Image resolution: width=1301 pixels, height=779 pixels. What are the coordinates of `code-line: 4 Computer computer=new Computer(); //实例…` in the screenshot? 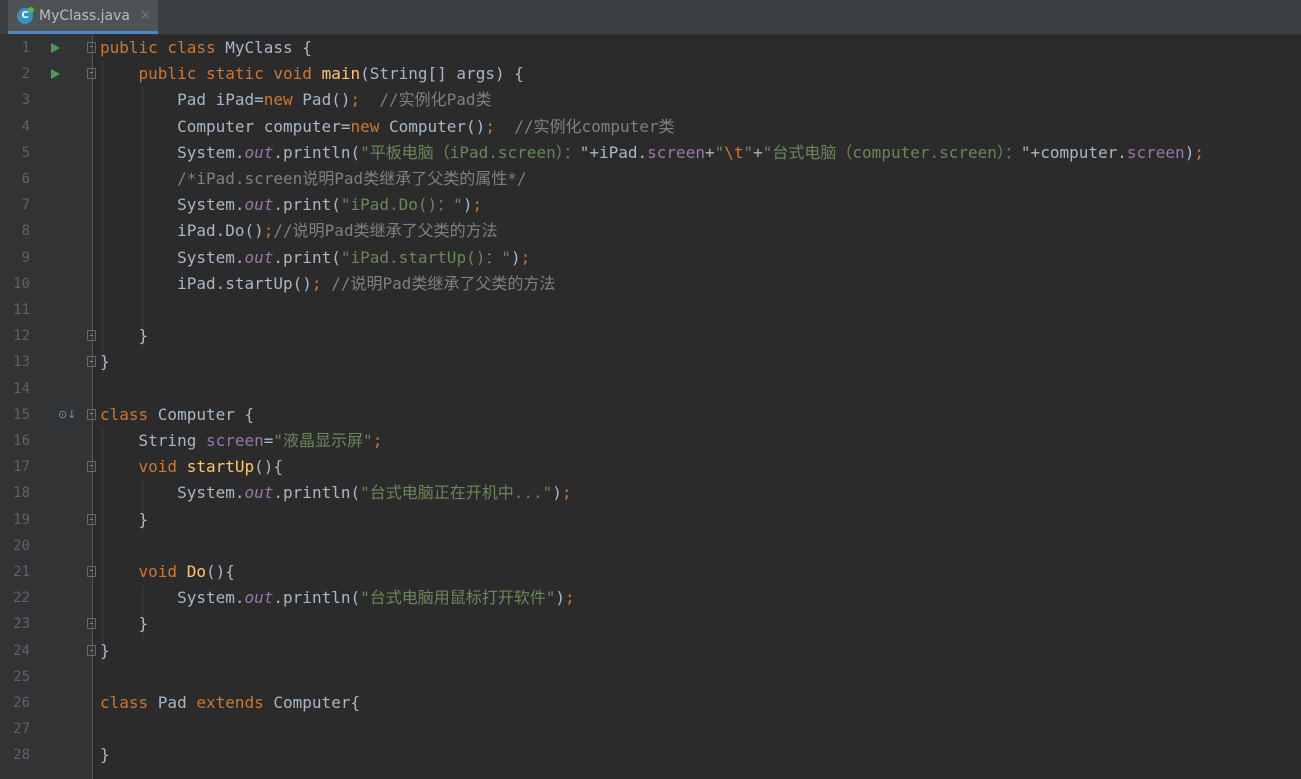 It's located at (650, 127).